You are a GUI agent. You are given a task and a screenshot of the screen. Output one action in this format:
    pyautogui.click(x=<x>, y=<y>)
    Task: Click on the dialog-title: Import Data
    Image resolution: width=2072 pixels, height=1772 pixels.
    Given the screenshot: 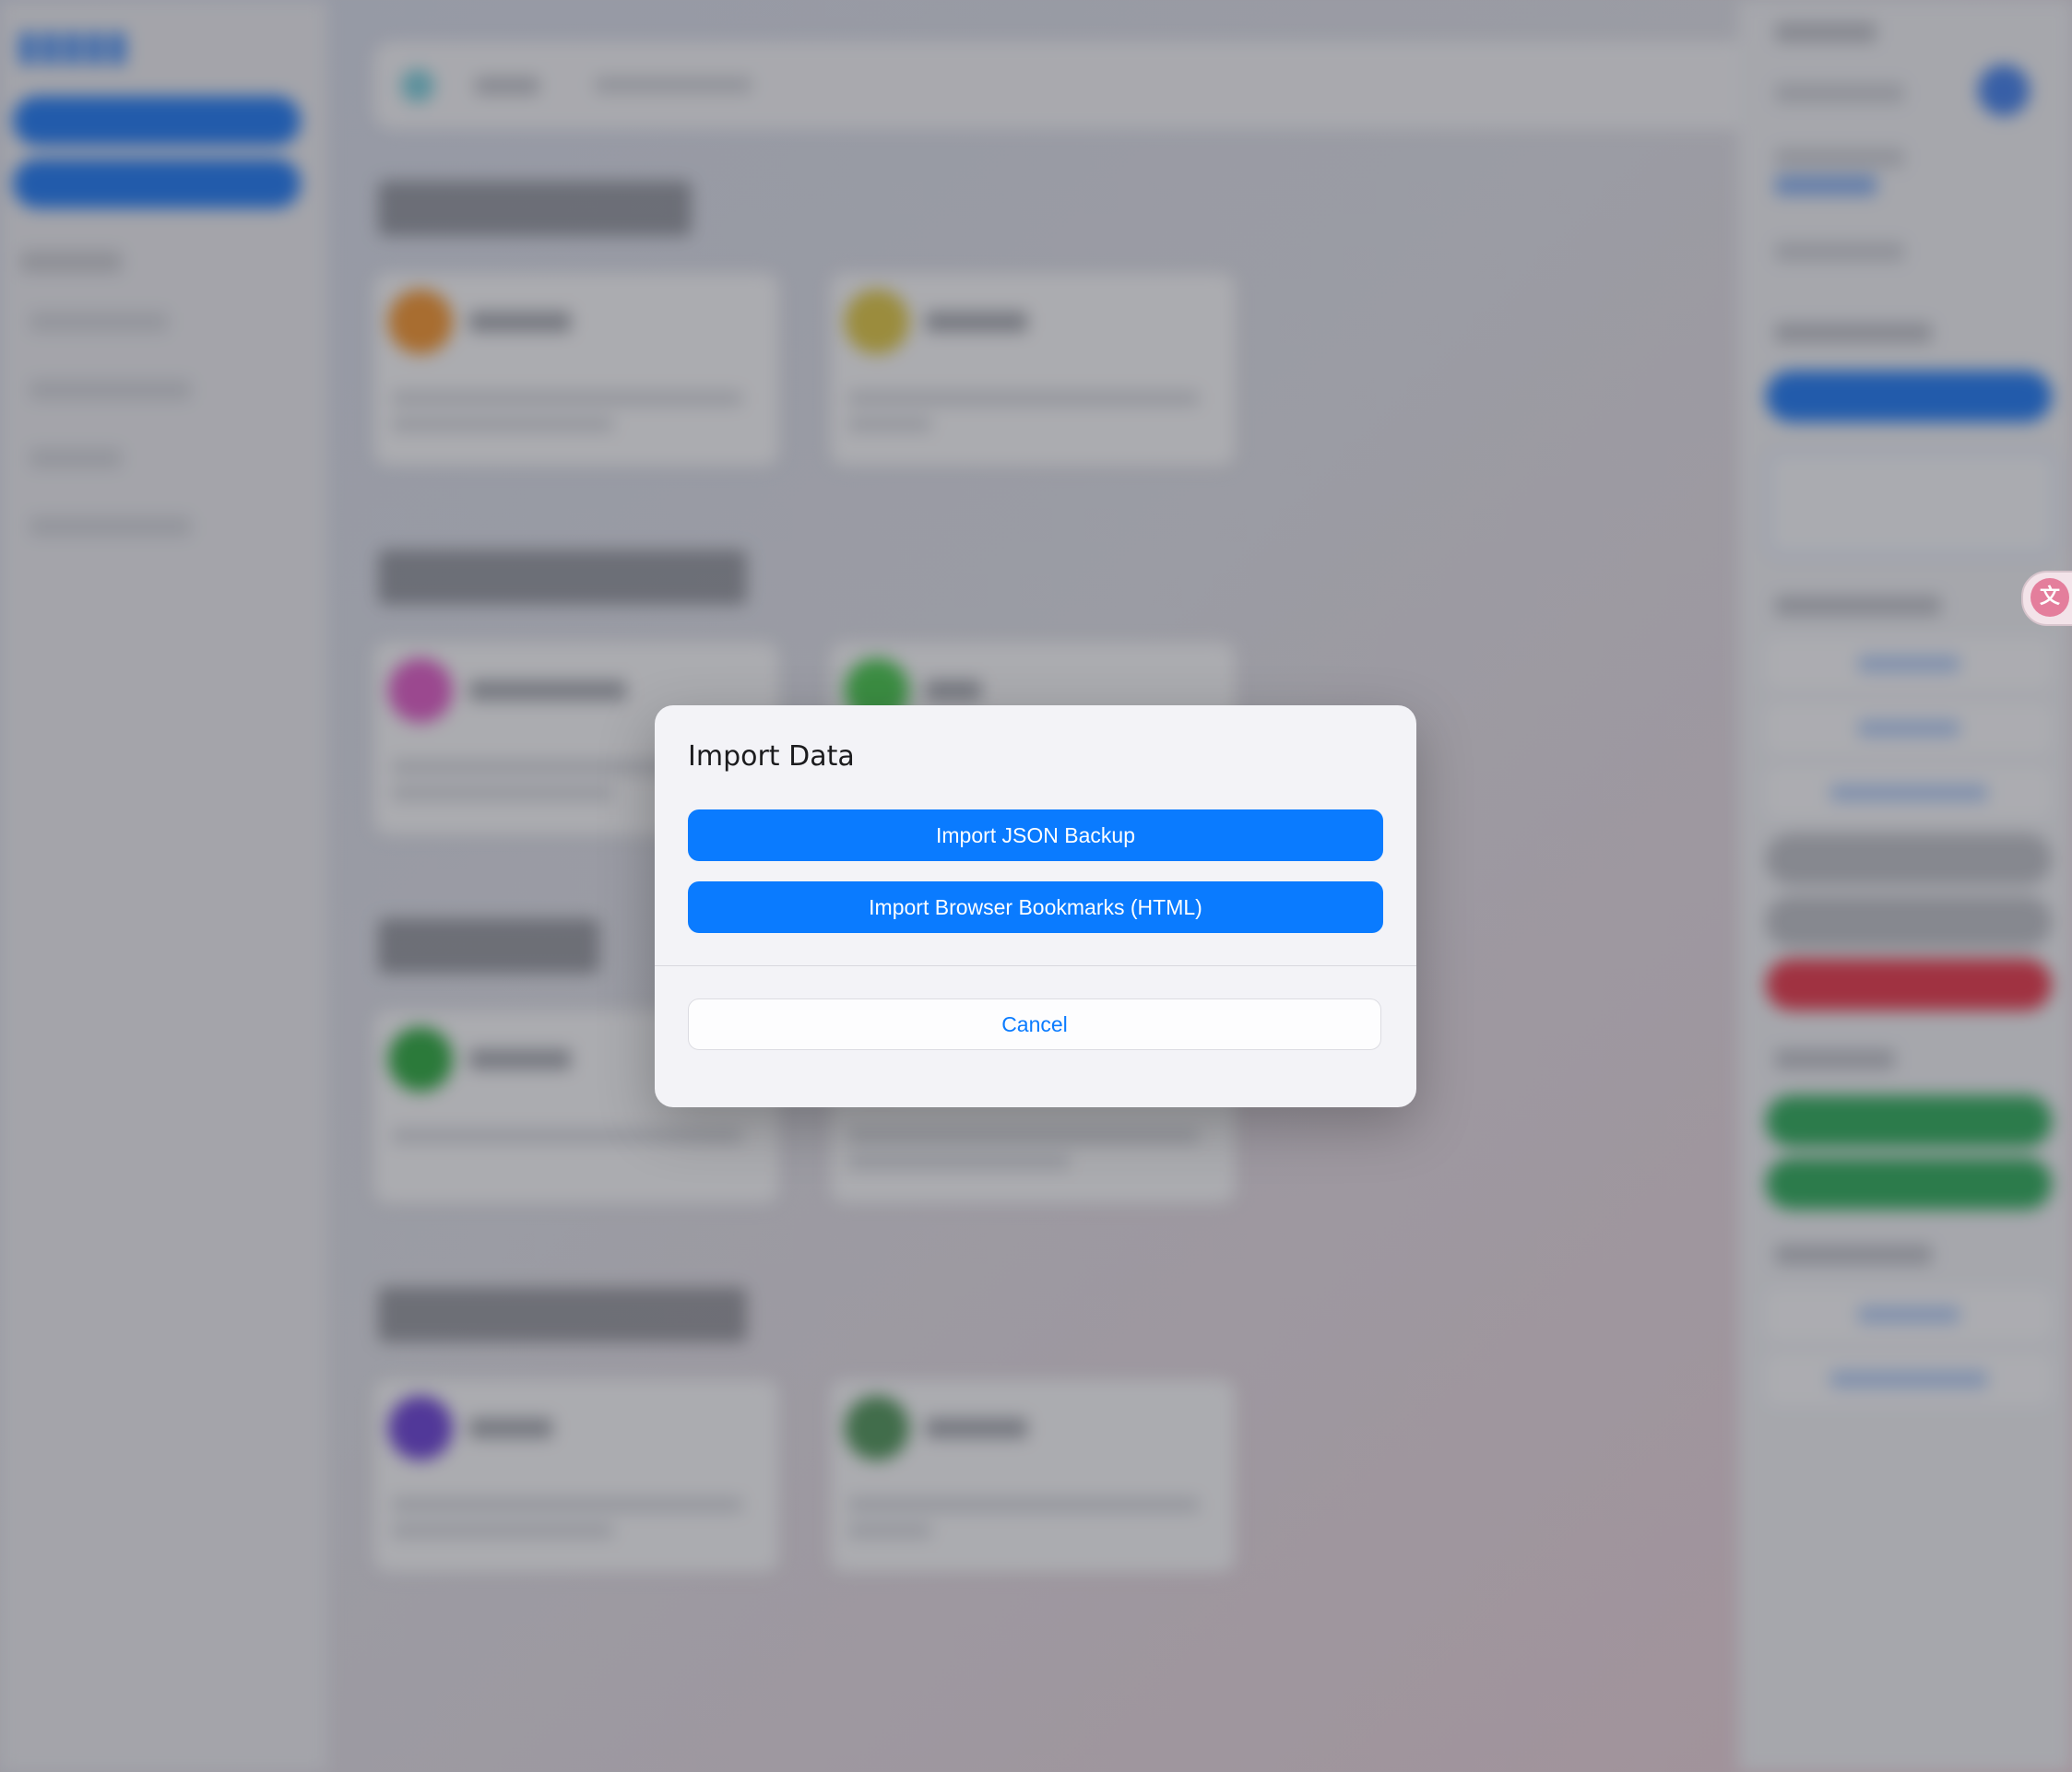 What is the action you would take?
    pyautogui.click(x=771, y=756)
    